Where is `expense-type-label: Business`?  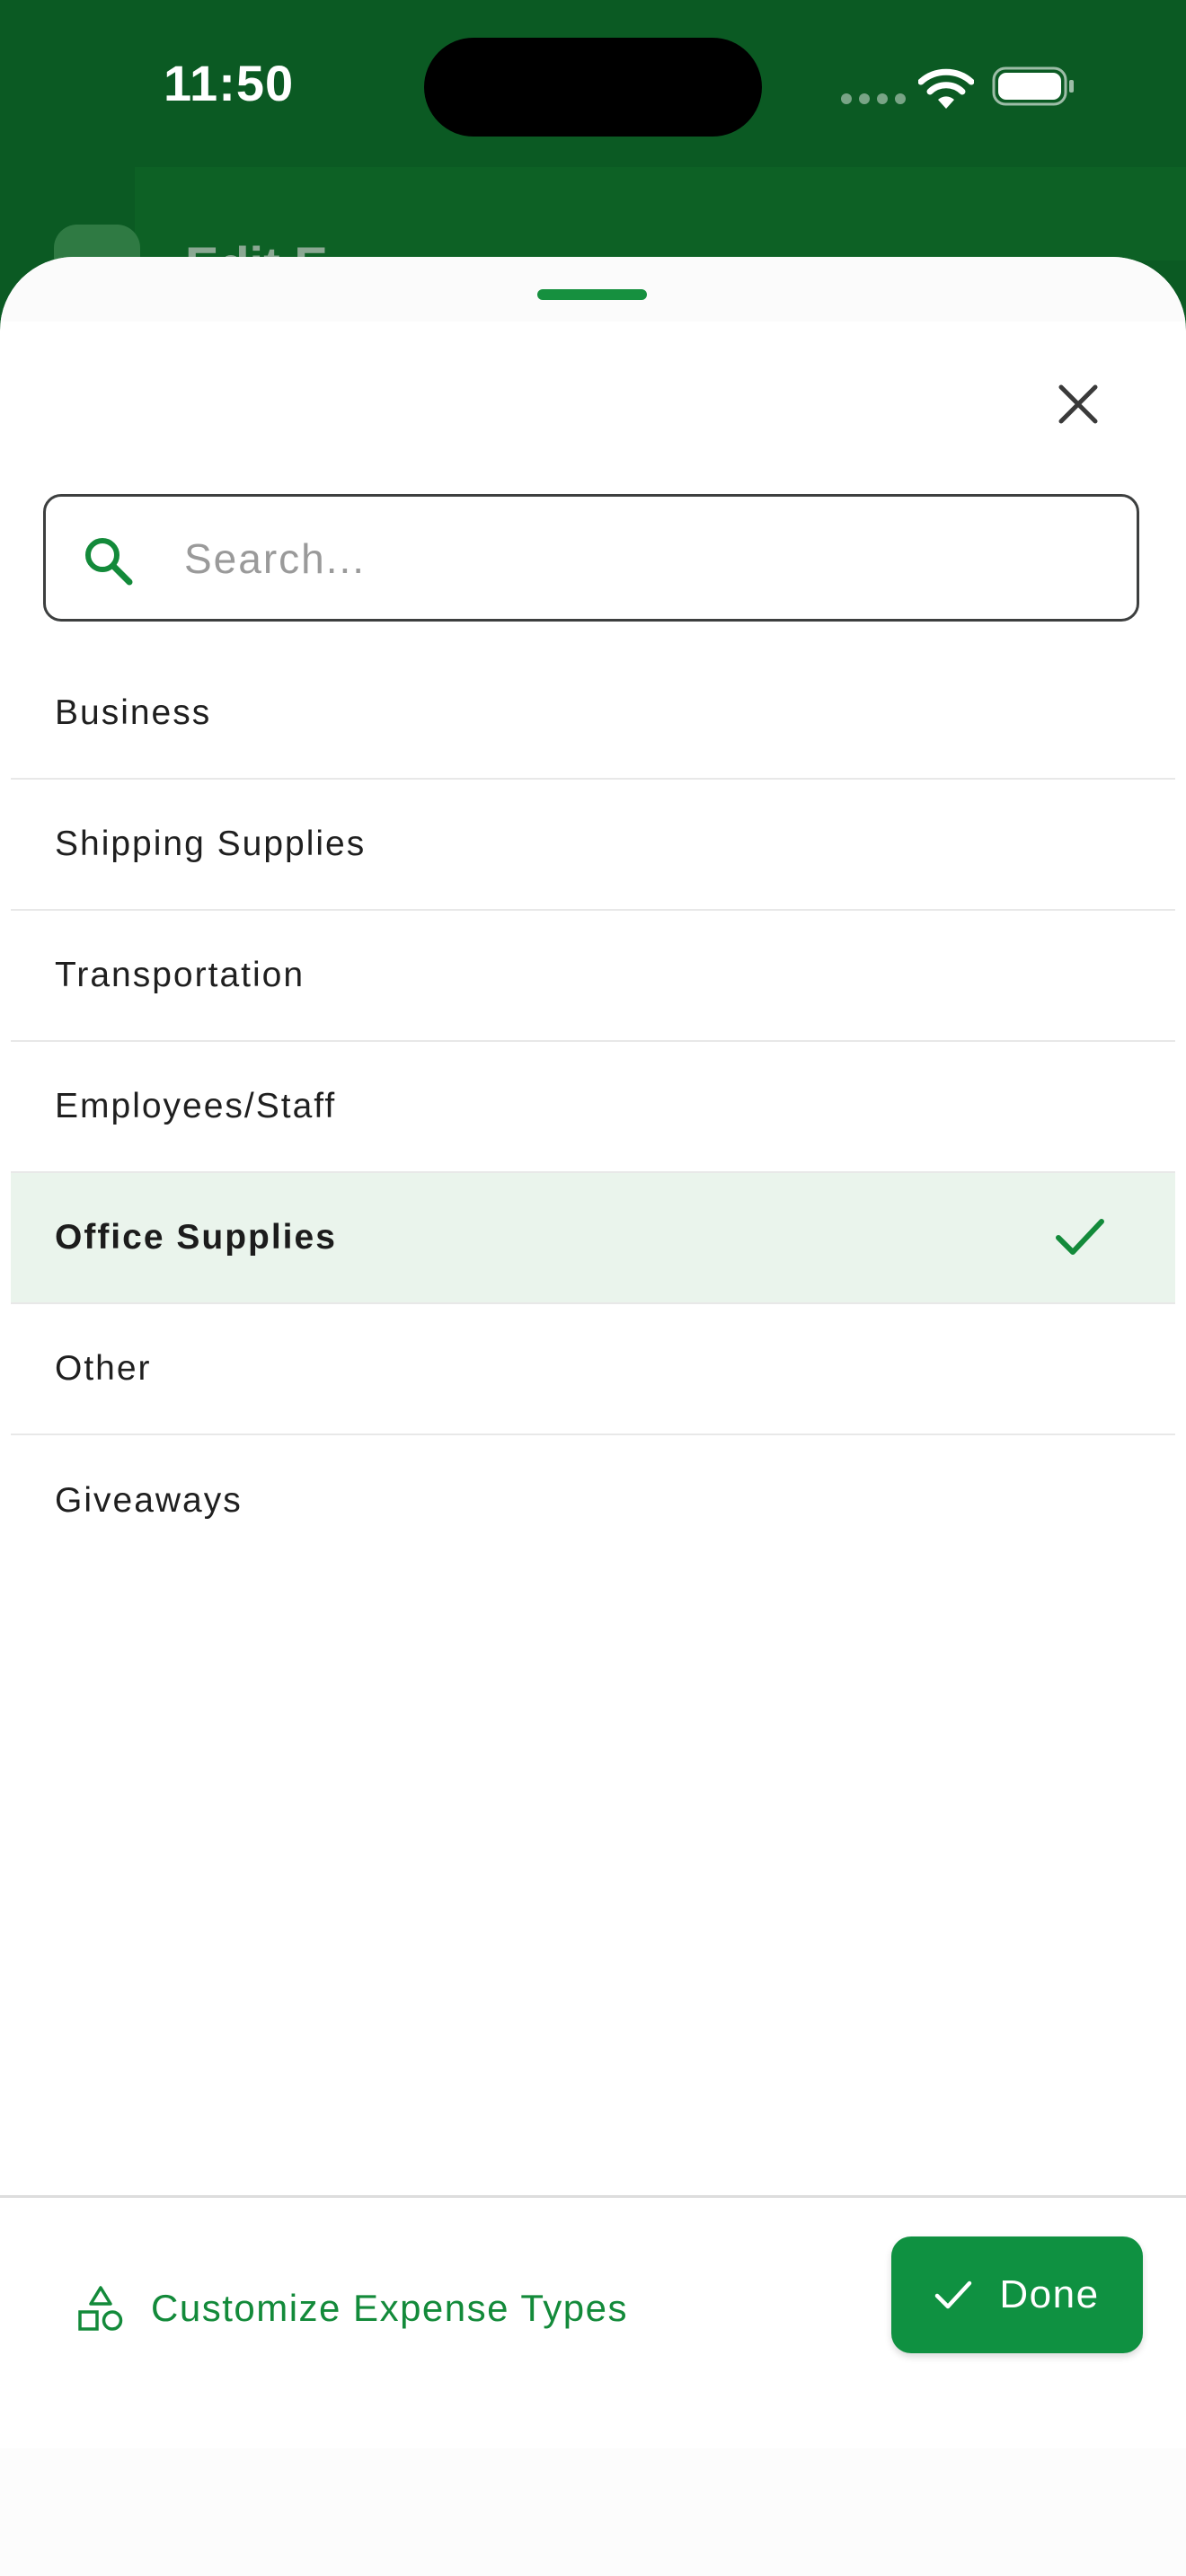 expense-type-label: Business is located at coordinates (133, 712).